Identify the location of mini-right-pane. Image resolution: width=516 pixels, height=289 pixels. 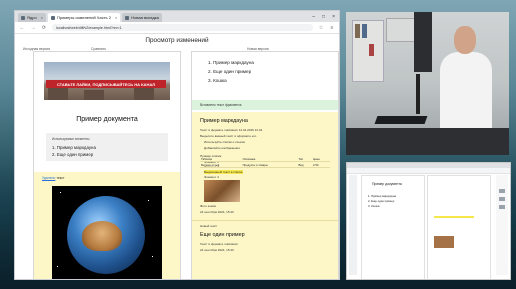
(459, 227).